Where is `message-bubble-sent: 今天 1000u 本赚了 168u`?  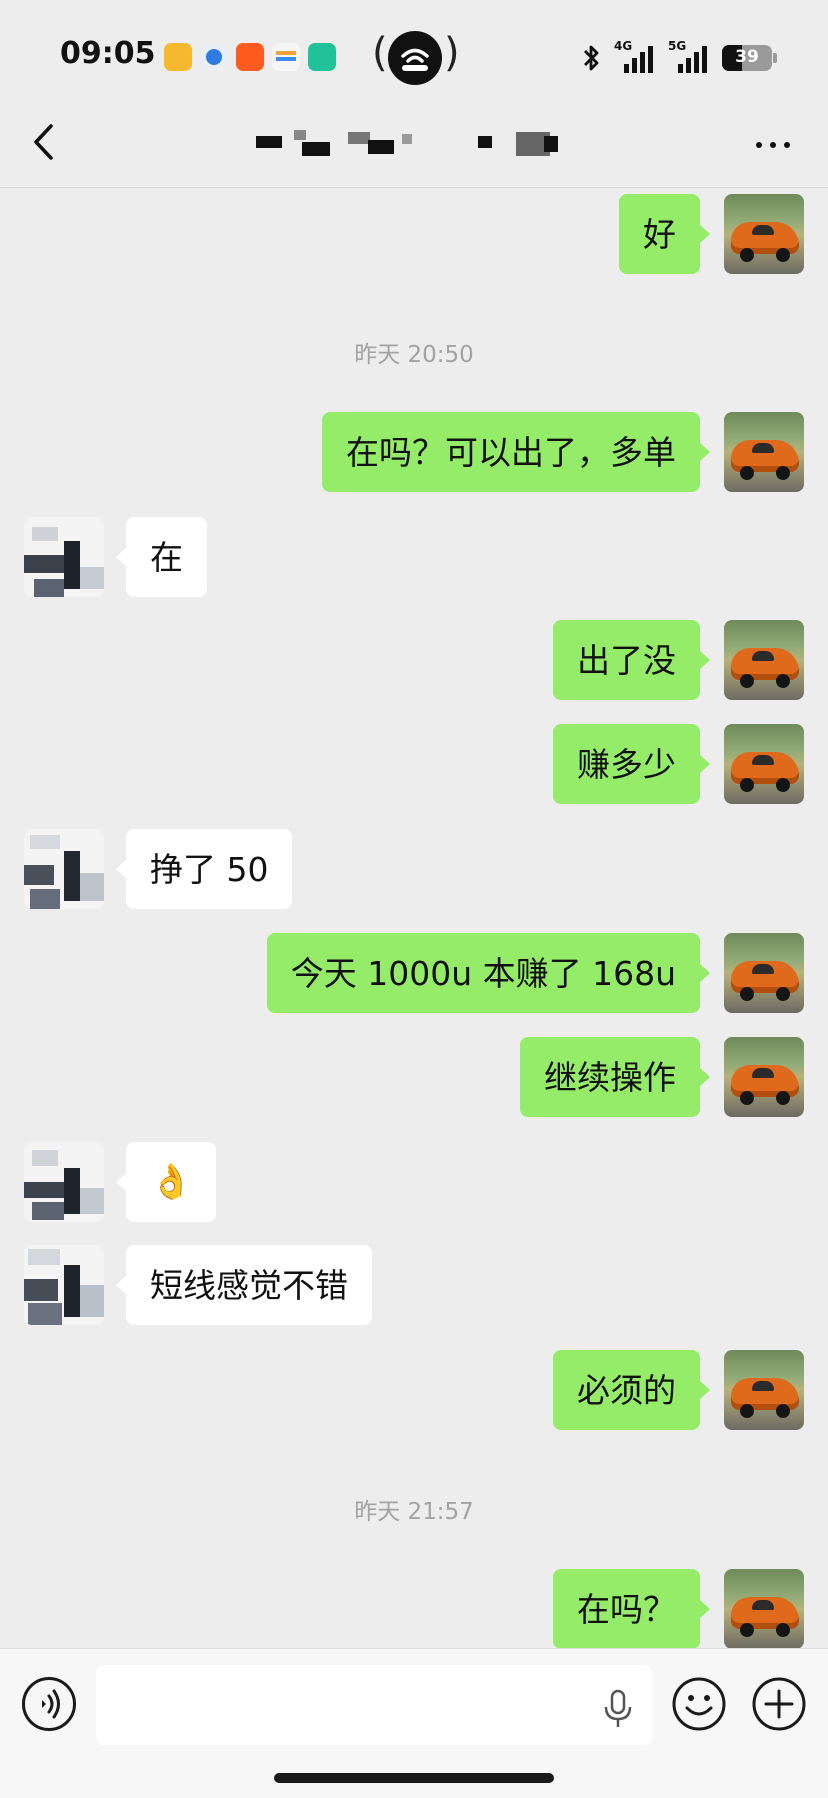 message-bubble-sent: 今天 1000u 本赚了 168u is located at coordinates (483, 973).